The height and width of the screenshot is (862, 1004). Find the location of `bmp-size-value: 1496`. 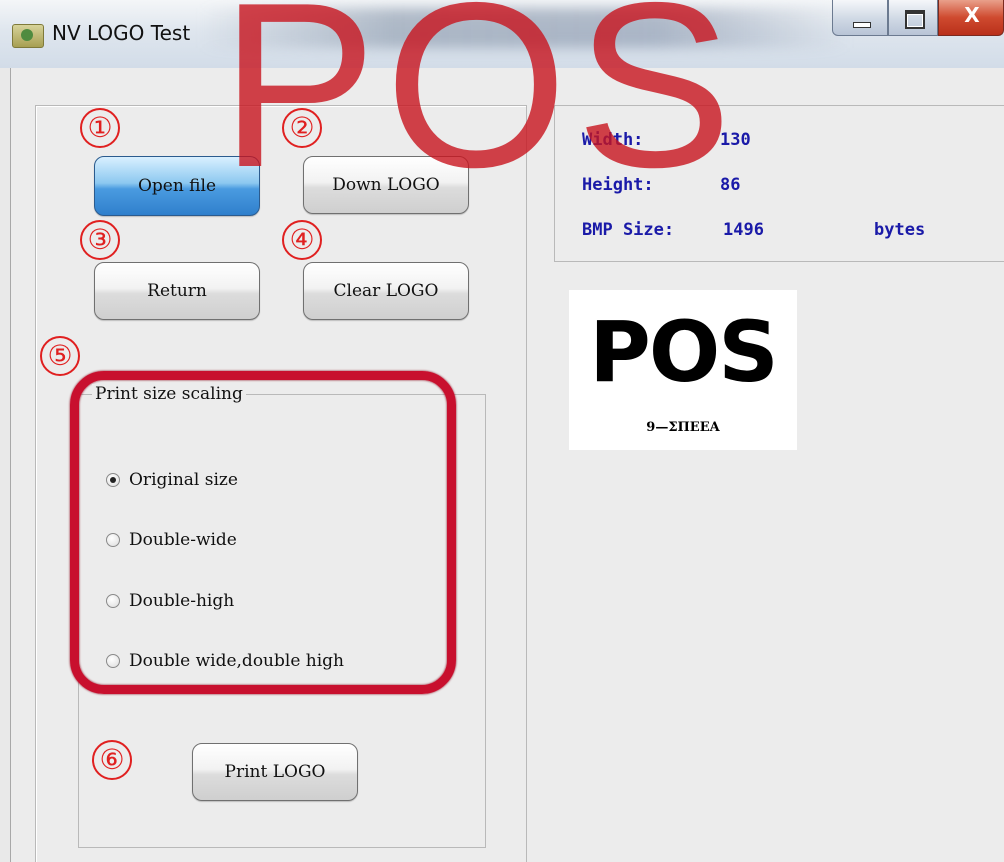

bmp-size-value: 1496 is located at coordinates (743, 230).